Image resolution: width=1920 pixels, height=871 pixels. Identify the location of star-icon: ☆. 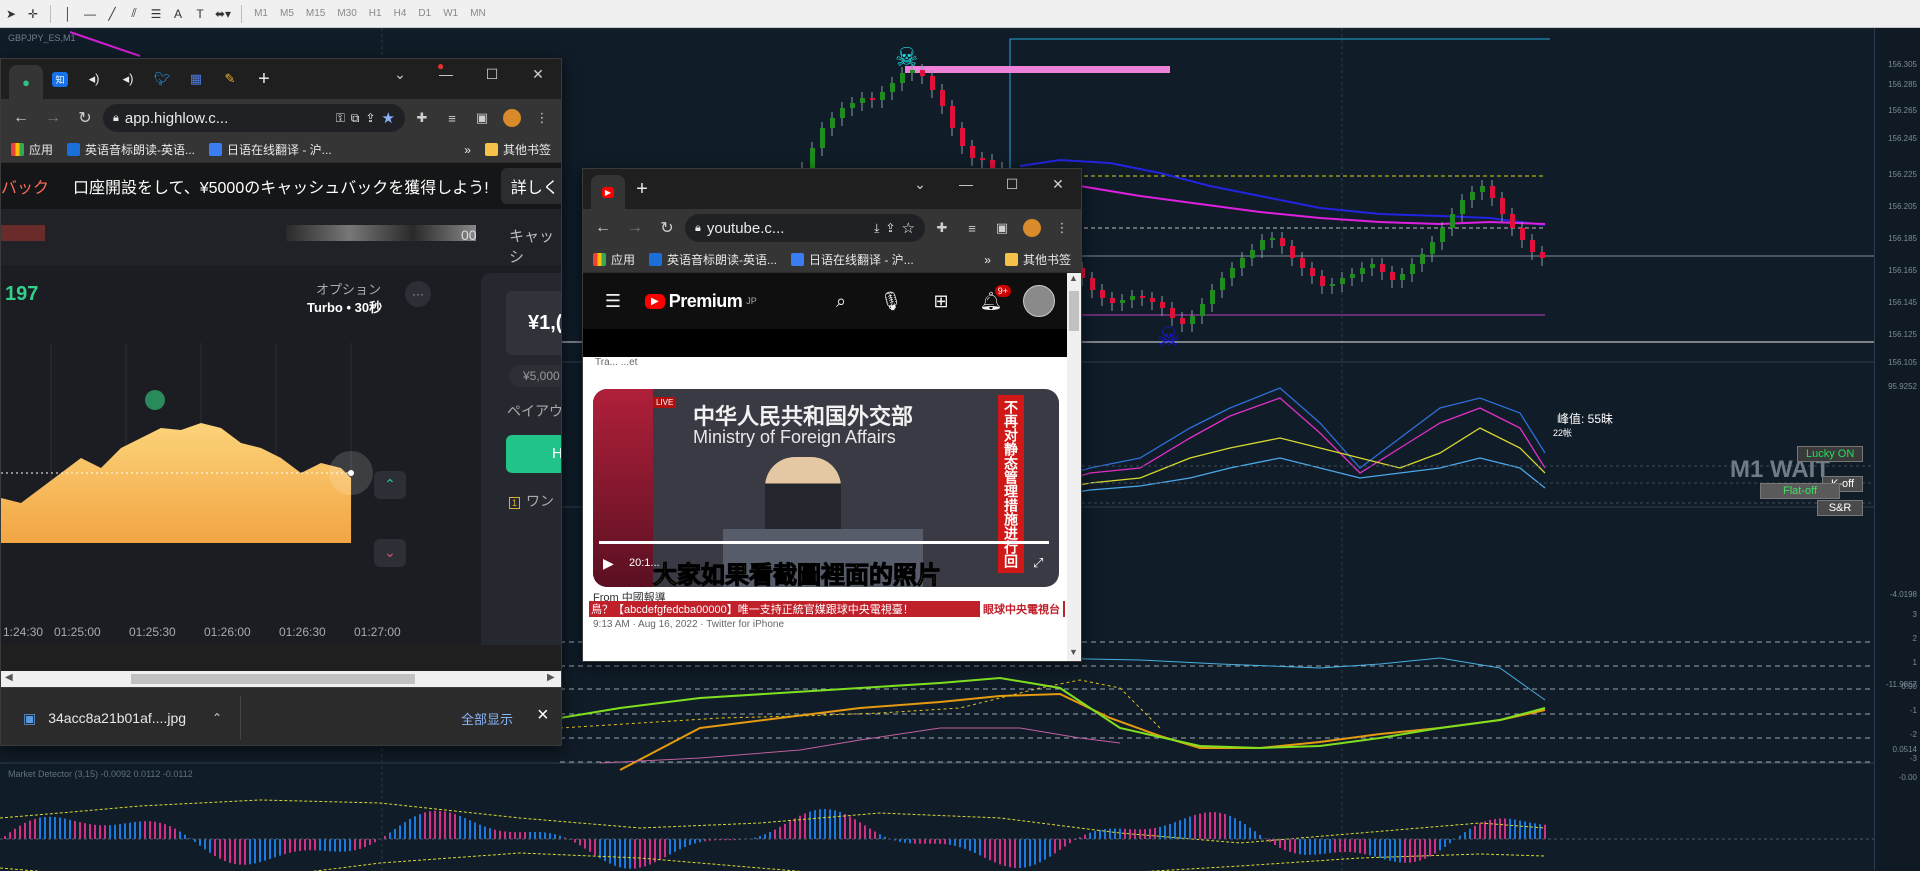
(908, 228).